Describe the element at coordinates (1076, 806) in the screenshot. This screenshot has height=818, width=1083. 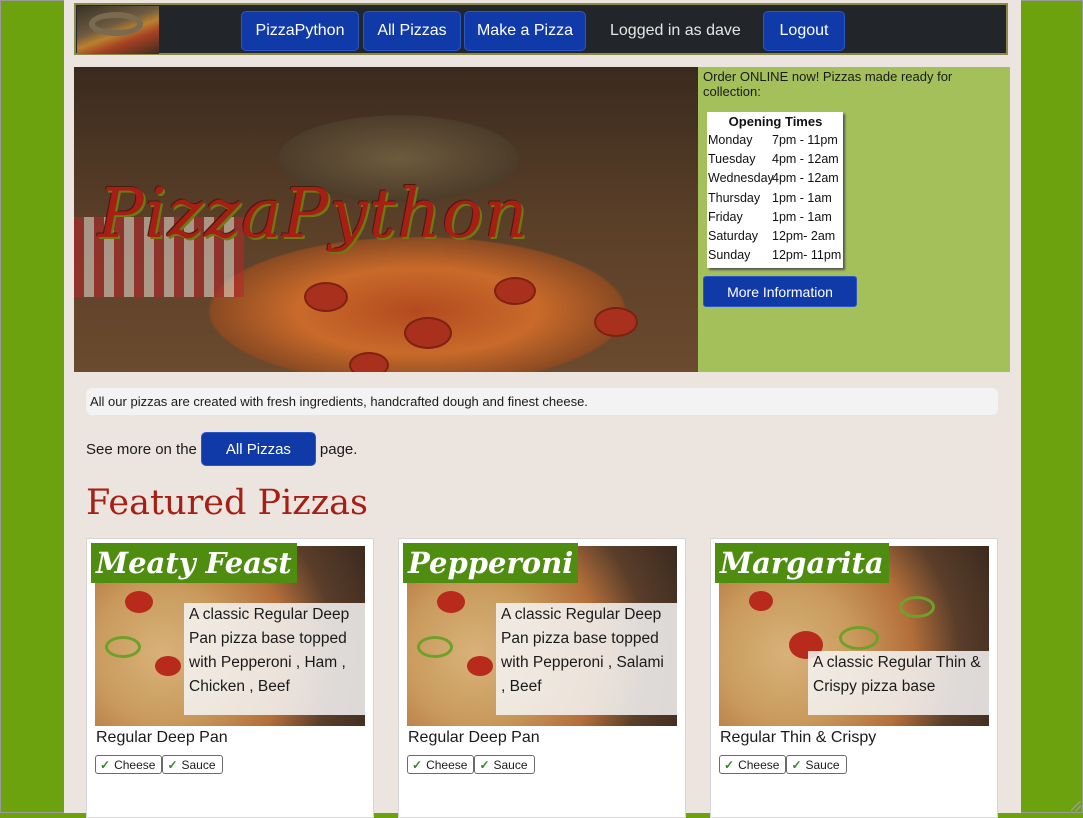
I see `resize-grip-icon` at that location.